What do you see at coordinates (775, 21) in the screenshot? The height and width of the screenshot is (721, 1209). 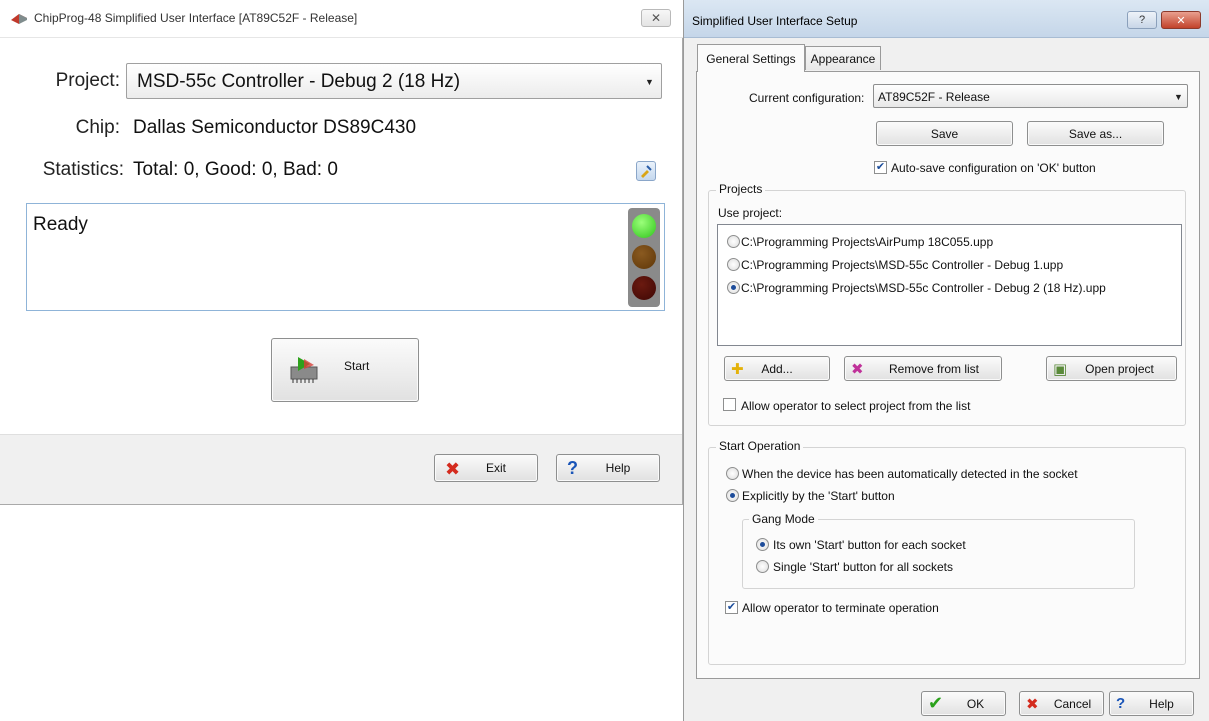 I see `dialog-title: Simplified User Interface Setup` at bounding box center [775, 21].